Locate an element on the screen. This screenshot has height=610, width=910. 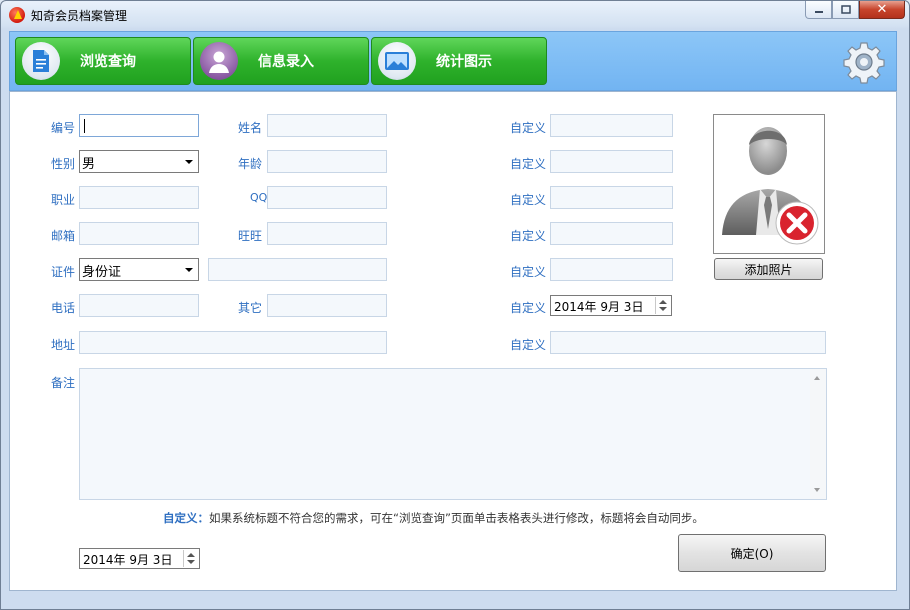
gender-select-value: 男 is located at coordinates (89, 164).